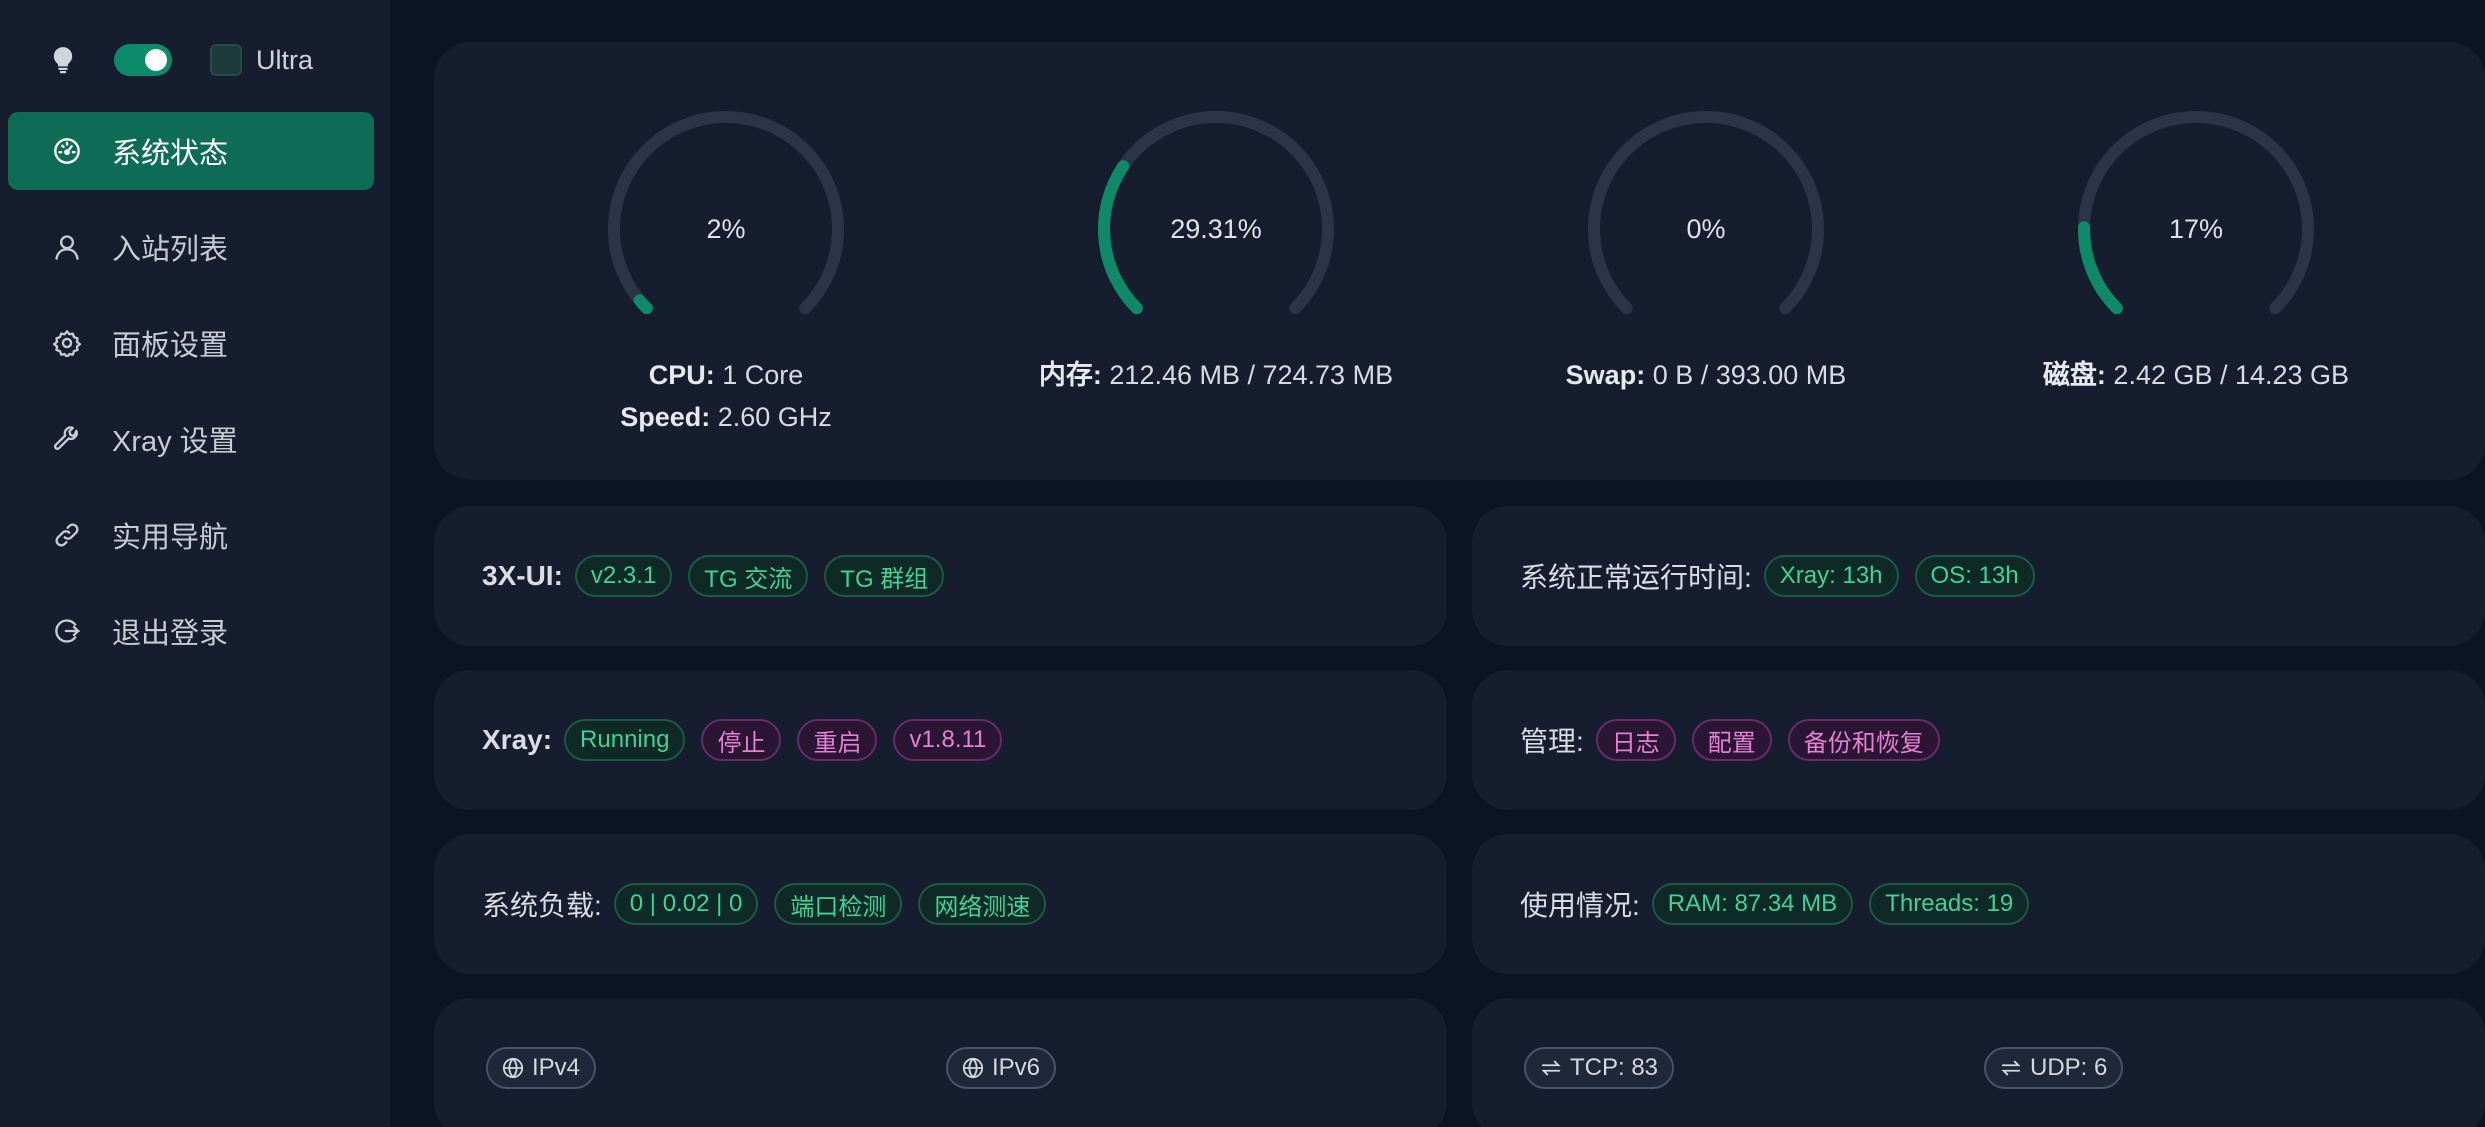  What do you see at coordinates (67, 631) in the screenshot?
I see `logout-icon` at bounding box center [67, 631].